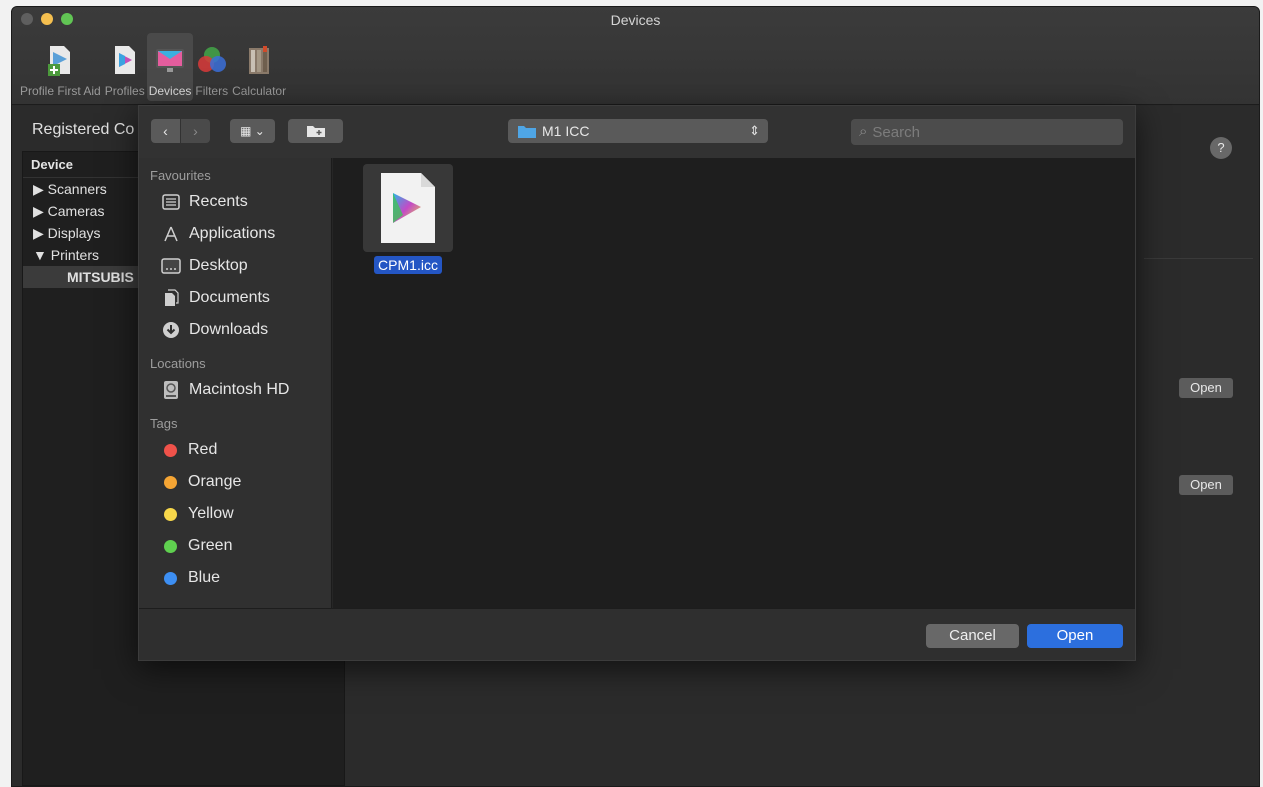 This screenshot has height=787, width=1263. I want to click on search-input, so click(982, 132).